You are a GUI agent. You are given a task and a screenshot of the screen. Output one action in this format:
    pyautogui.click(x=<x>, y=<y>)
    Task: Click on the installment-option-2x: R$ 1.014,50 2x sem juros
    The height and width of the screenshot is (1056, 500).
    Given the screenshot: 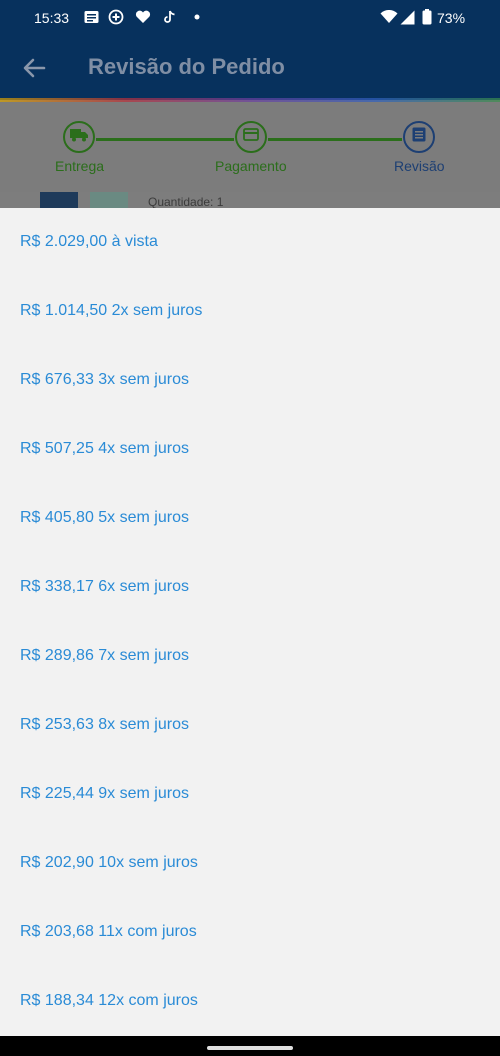 What is the action you would take?
    pyautogui.click(x=111, y=311)
    